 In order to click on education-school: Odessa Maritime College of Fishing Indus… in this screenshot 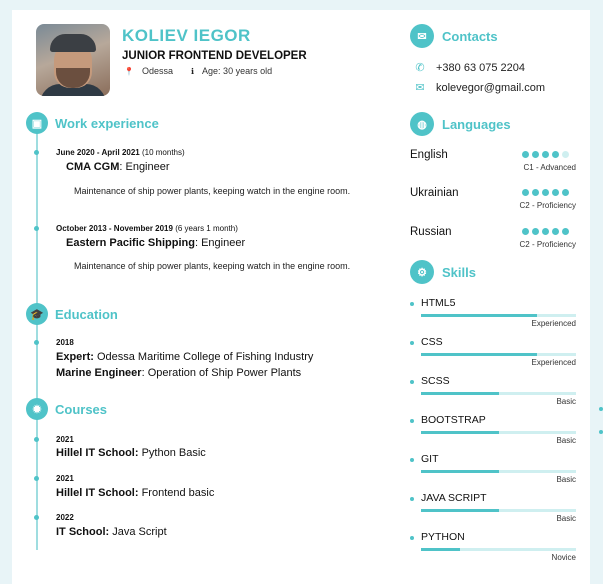, I will do `click(203, 357)`.